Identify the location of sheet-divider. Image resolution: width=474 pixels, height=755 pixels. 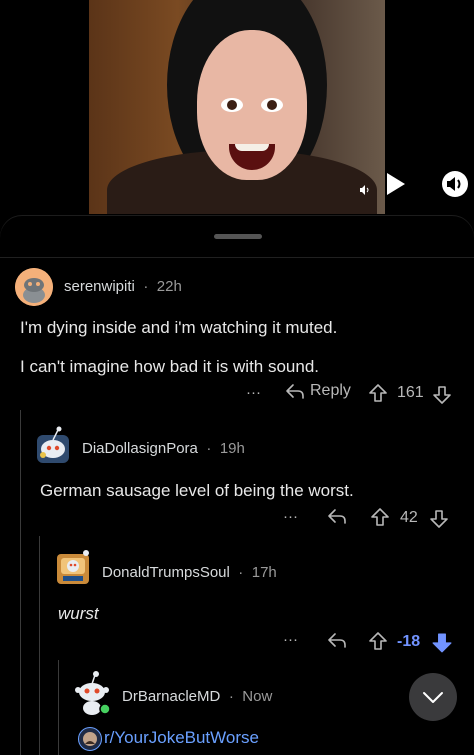
(237, 257).